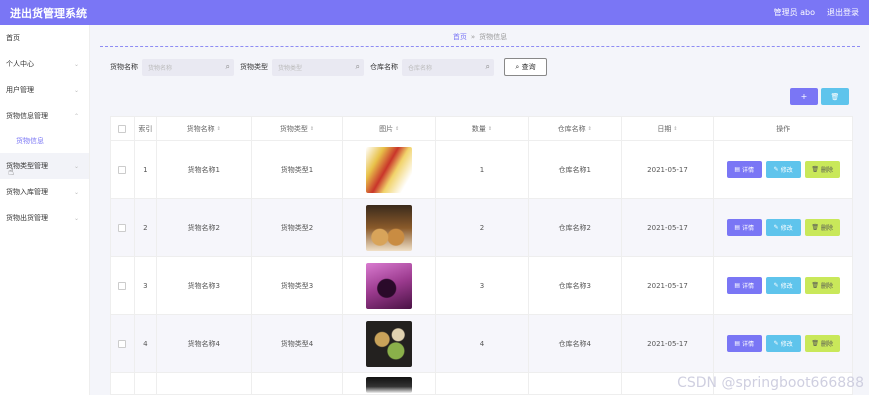 This screenshot has height=395, width=869. What do you see at coordinates (44, 64) in the screenshot?
I see `sidebar-item-profile: 个人中心 ⌄` at bounding box center [44, 64].